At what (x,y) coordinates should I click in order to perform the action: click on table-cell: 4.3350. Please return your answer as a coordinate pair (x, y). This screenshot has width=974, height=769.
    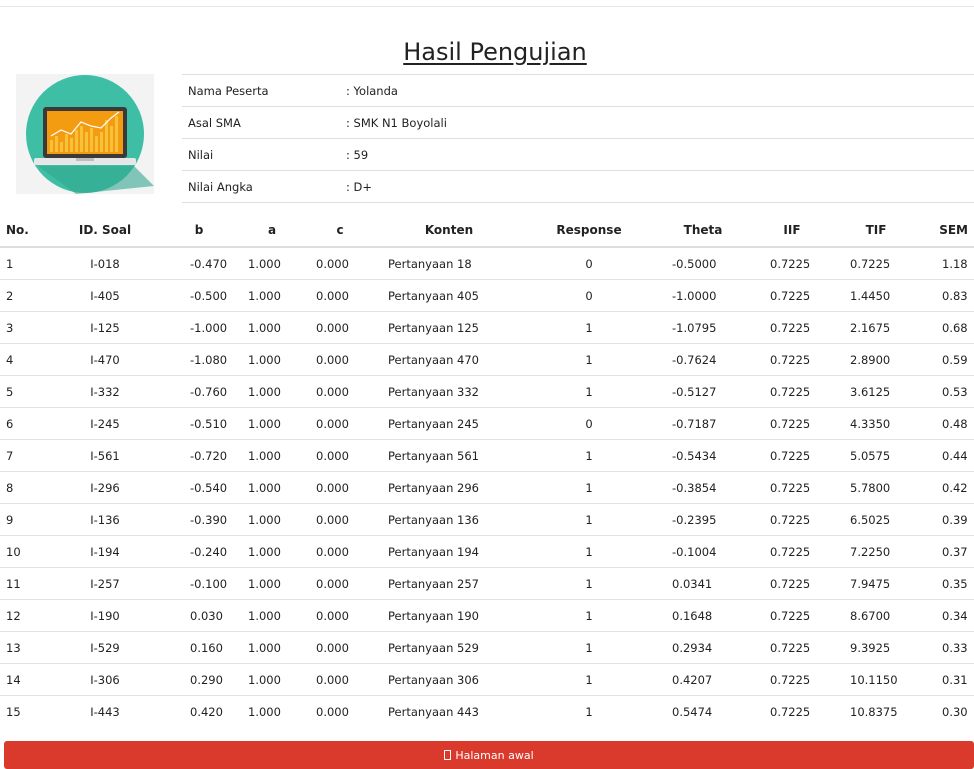
    Looking at the image, I should click on (876, 423).